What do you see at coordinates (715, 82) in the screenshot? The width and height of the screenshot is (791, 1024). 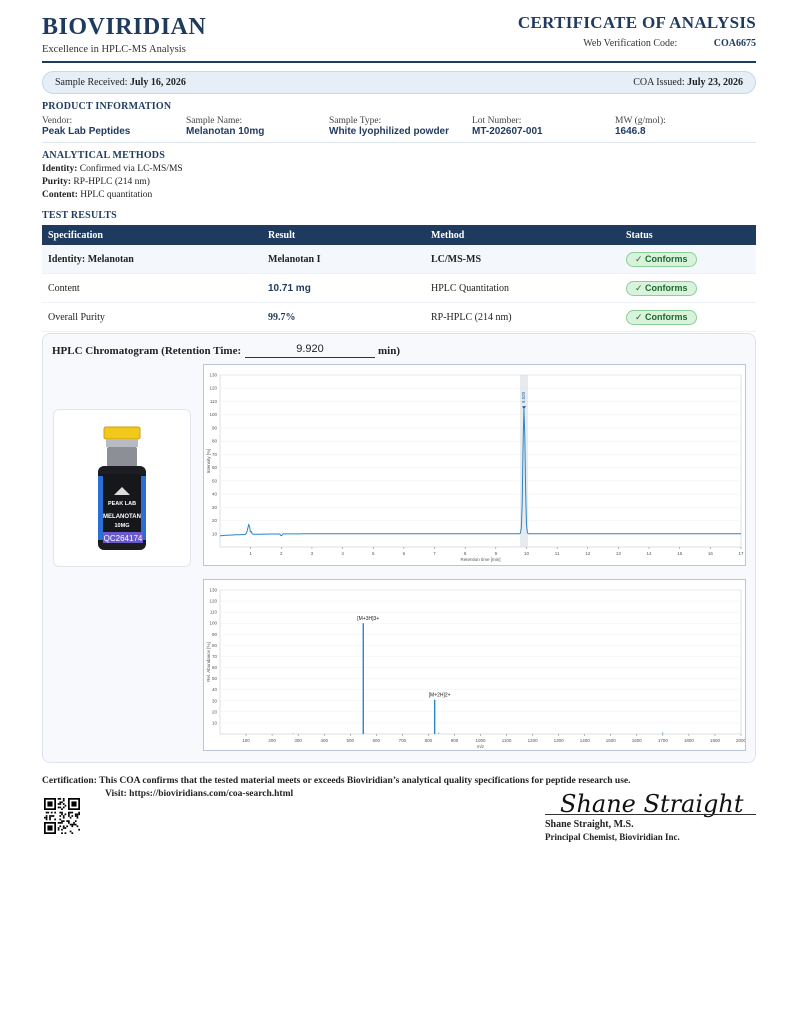 I see `issued-value: July 23, 2026` at bounding box center [715, 82].